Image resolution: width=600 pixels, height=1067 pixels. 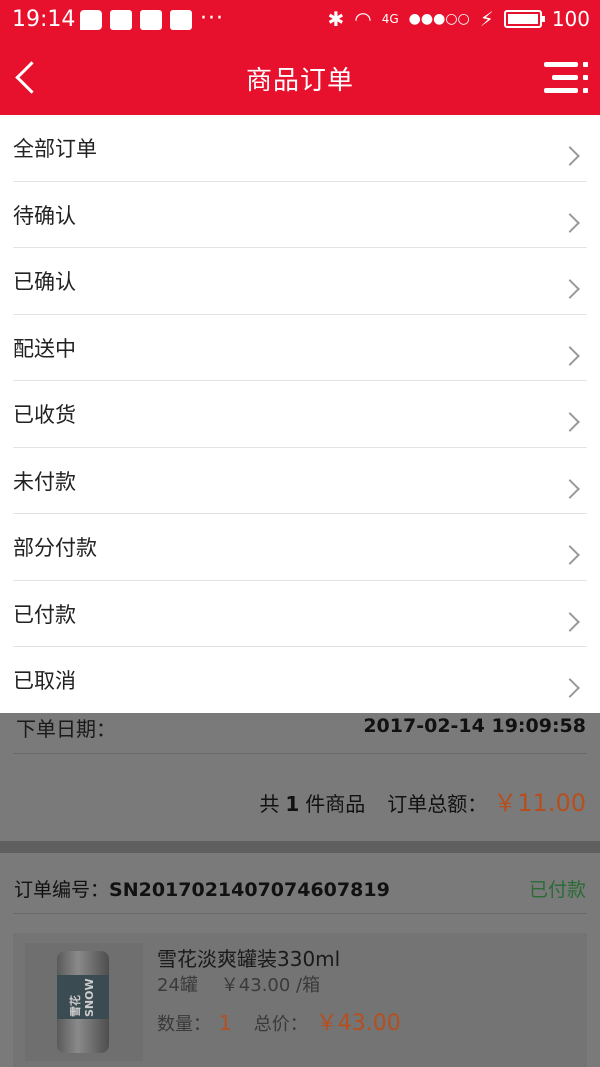 I want to click on status-bar: 19:14 ··· ✱ ◠ 4G ●●●○○ ⚡ 100, so click(x=300, y=21).